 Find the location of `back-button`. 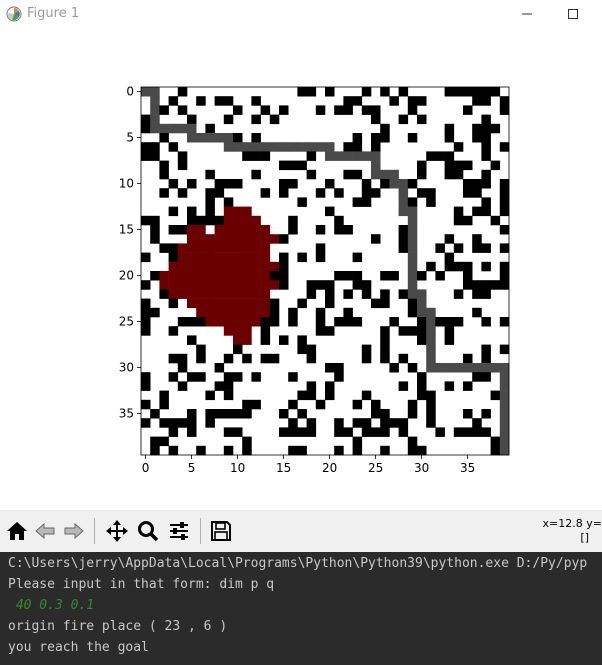

back-button is located at coordinates (45, 531).